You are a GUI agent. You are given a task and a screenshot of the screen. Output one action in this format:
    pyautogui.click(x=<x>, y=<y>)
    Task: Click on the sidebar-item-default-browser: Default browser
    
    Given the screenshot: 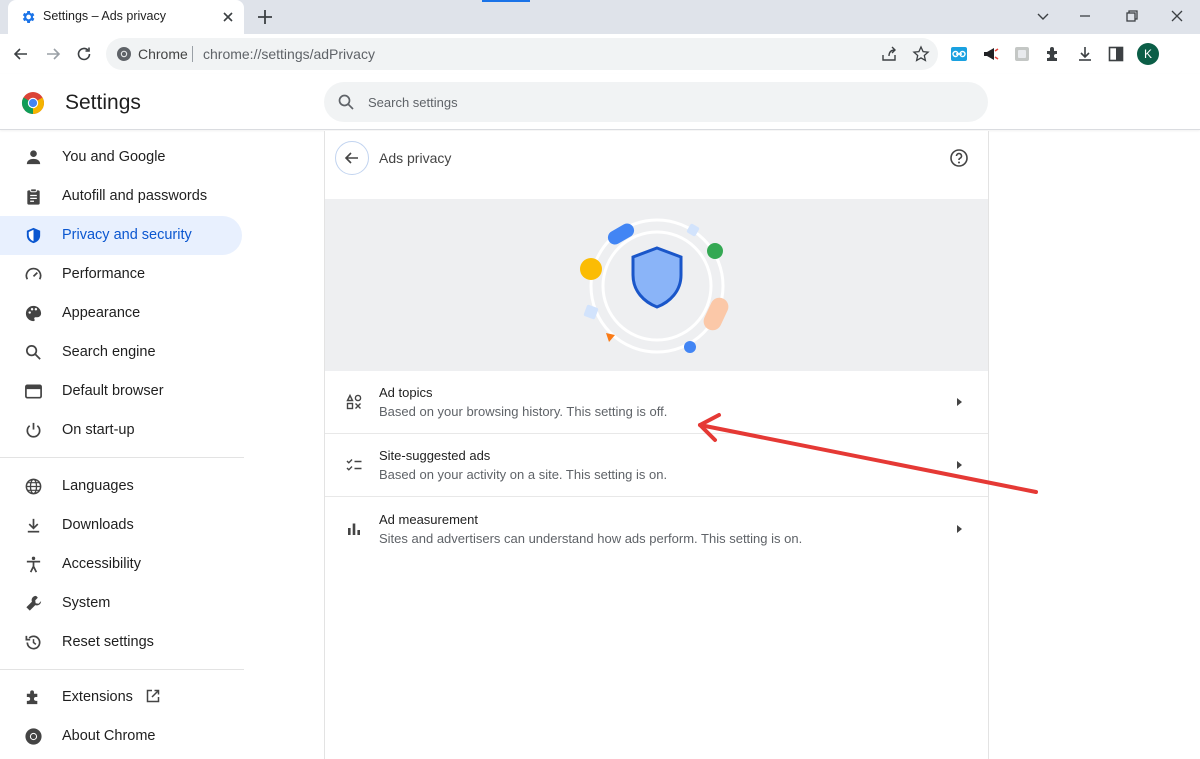 What is the action you would take?
    pyautogui.click(x=121, y=391)
    